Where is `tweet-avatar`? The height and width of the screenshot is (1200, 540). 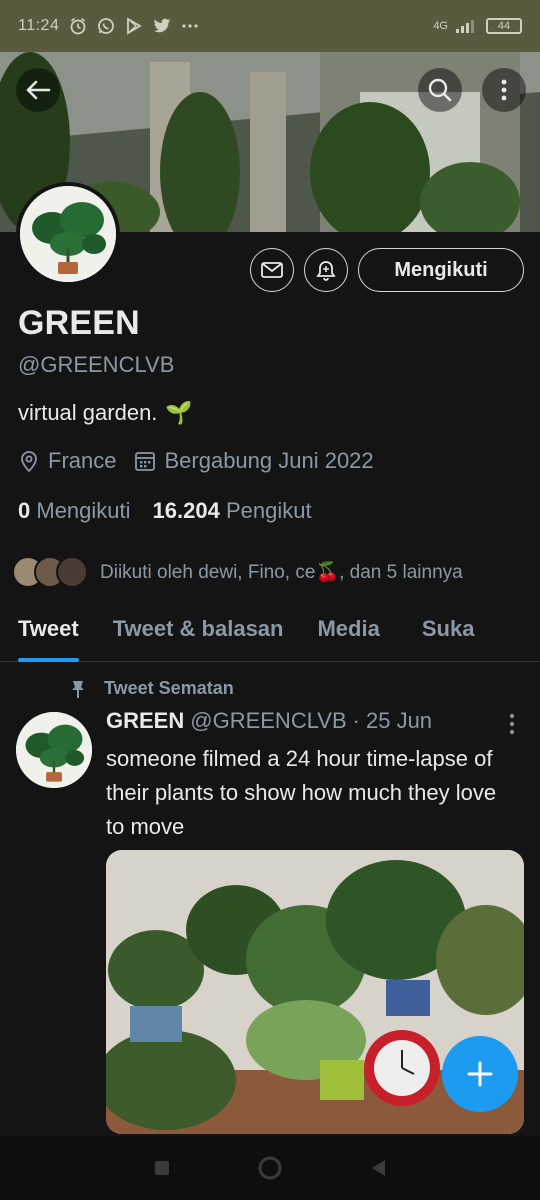 tweet-avatar is located at coordinates (54, 750).